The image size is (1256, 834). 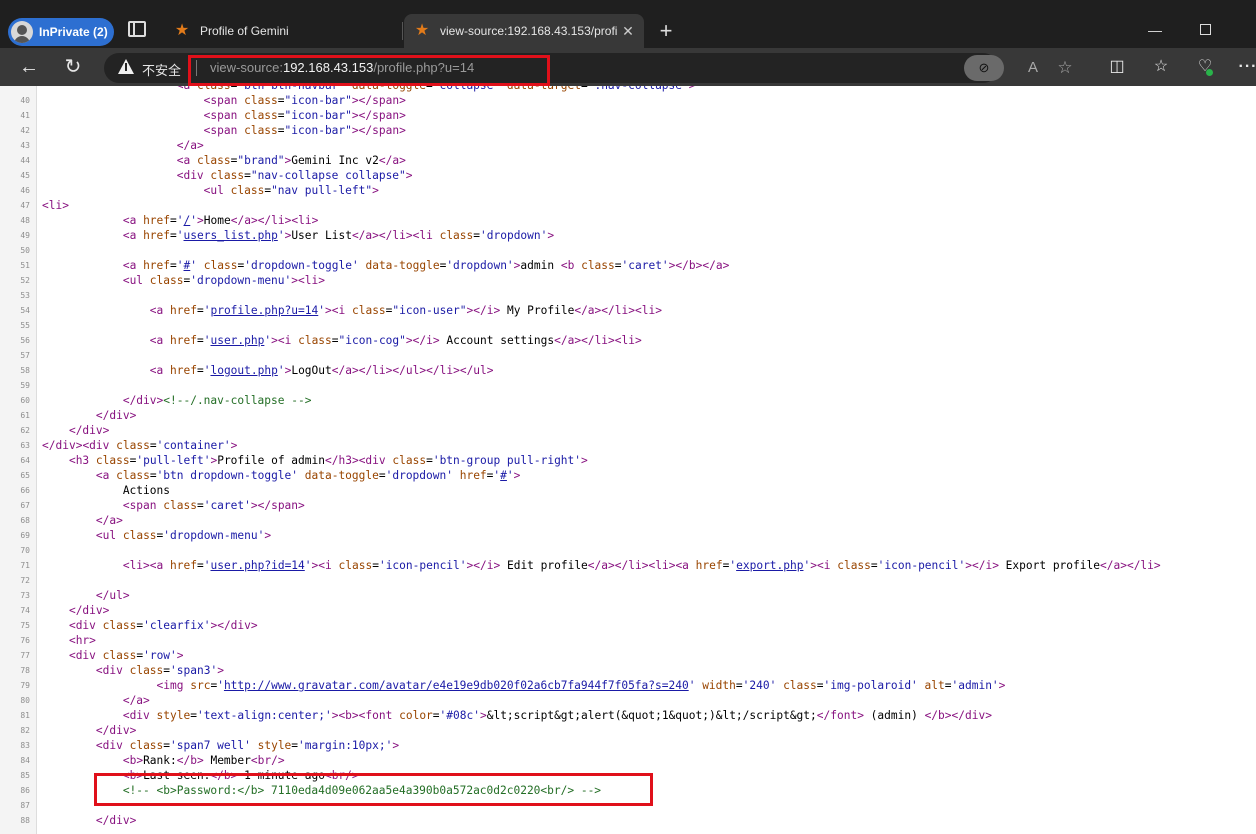 What do you see at coordinates (25, 520) in the screenshot?
I see `line-number: 68` at bounding box center [25, 520].